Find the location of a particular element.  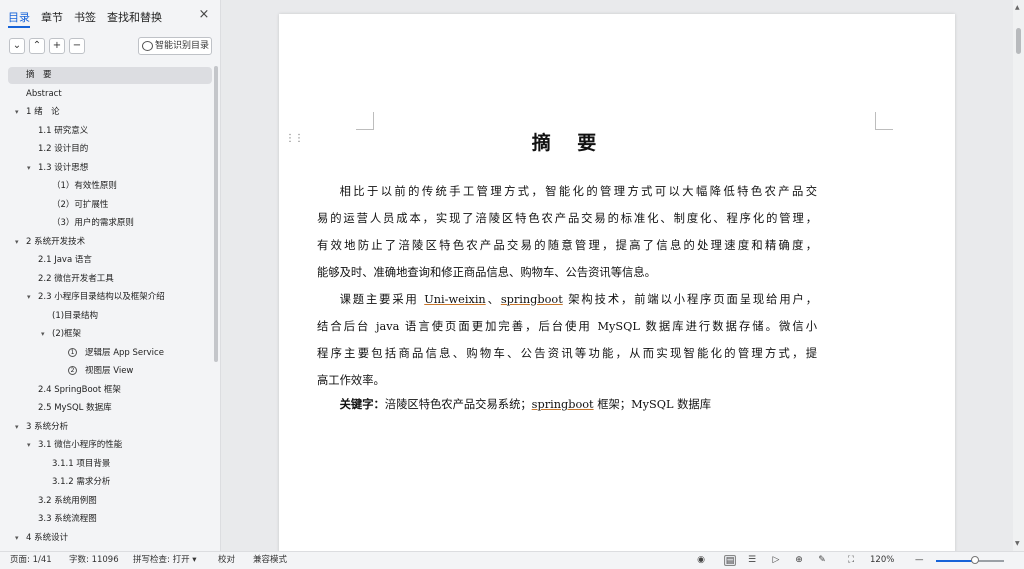

toc-item: ▾ 1.3 设计思想 is located at coordinates (110, 168).